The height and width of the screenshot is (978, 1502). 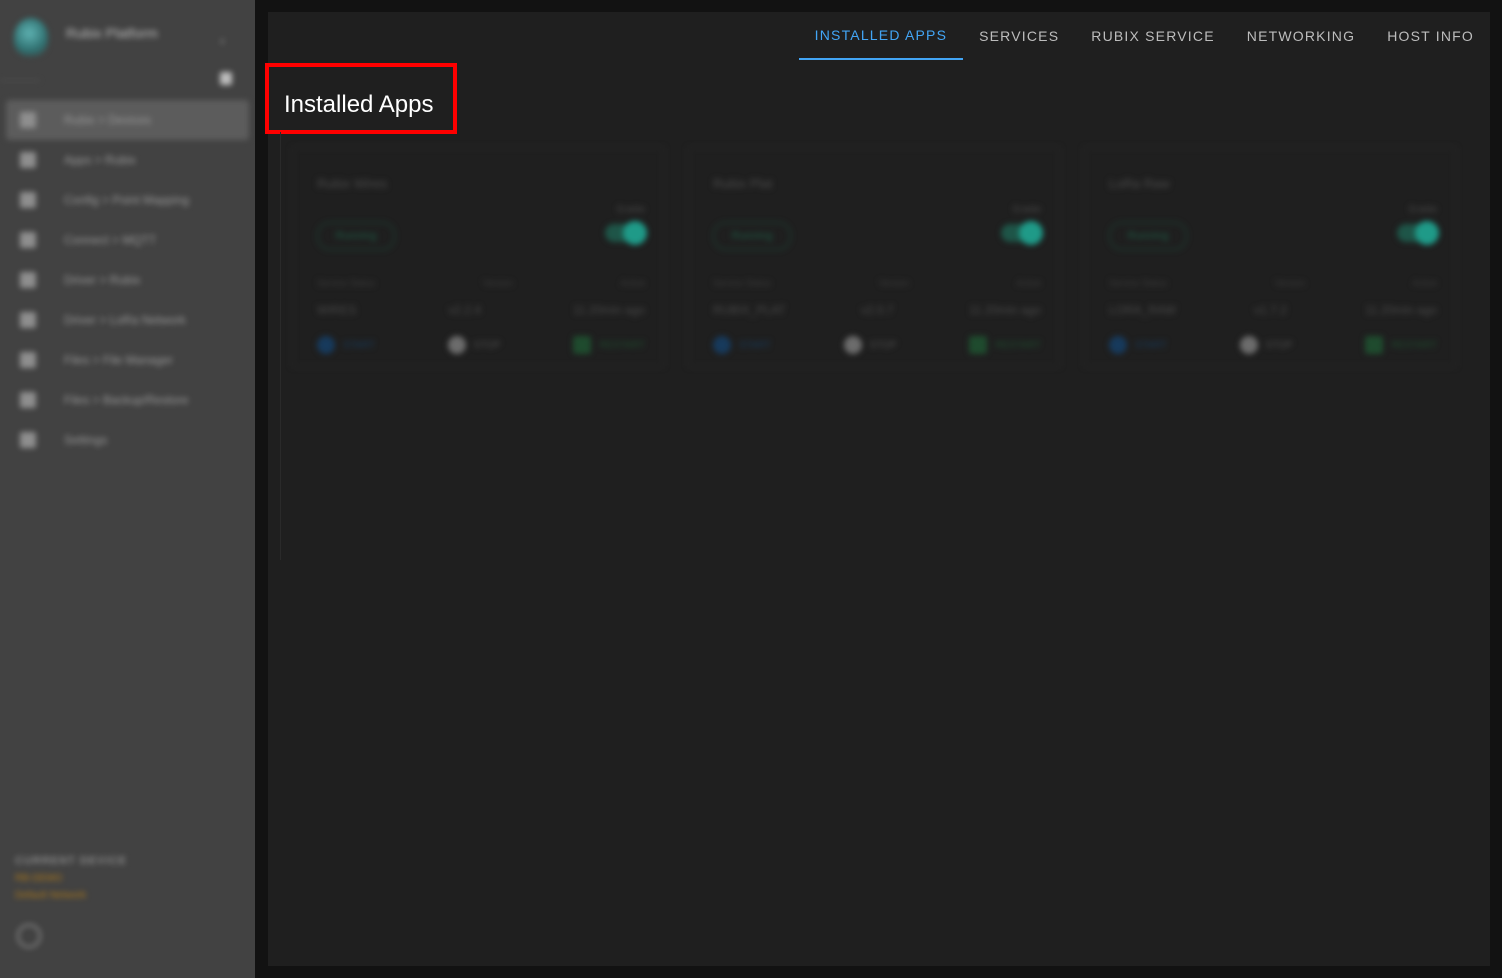 I want to click on sidebar-item-lora-network: Driver > LoRa Network, so click(x=127, y=320).